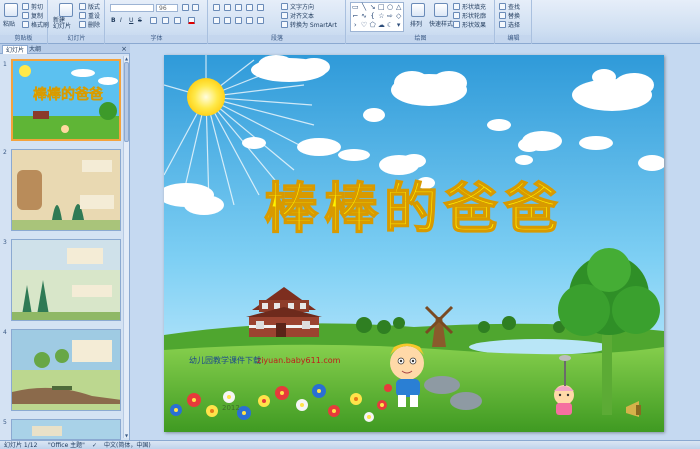 This screenshot has width=700, height=449. Describe the element at coordinates (413, 208) in the screenshot. I see `slide-title: 棒棒的爸爸` at that location.